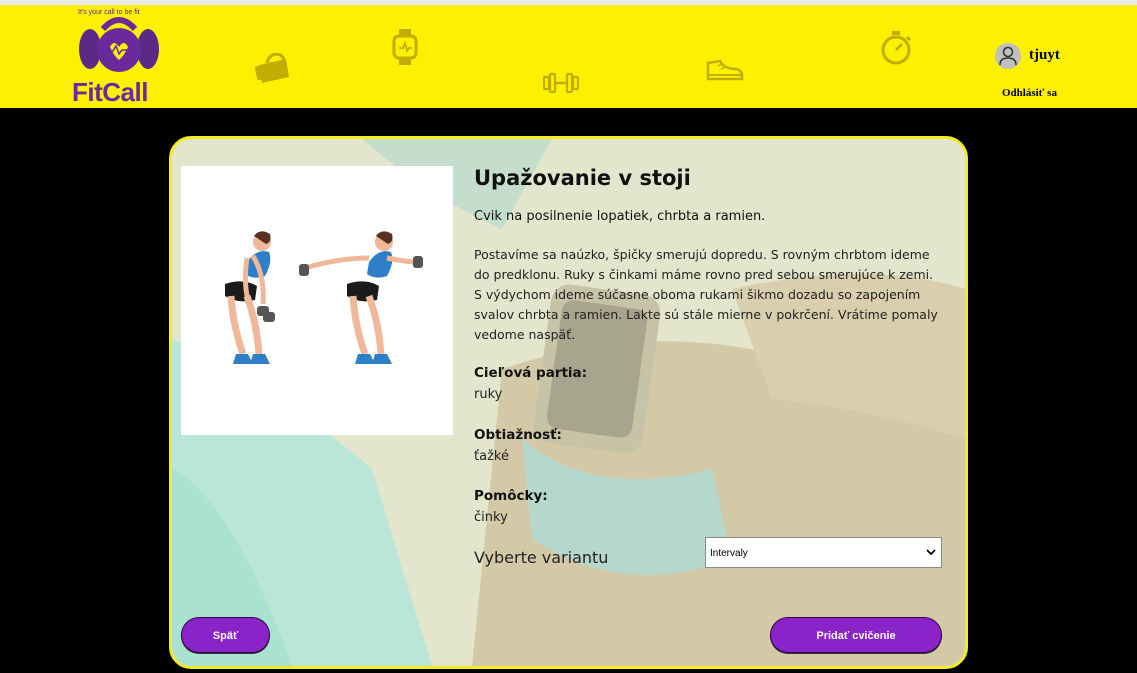 This screenshot has height=673, width=1137. I want to click on avatar, so click(1008, 56).